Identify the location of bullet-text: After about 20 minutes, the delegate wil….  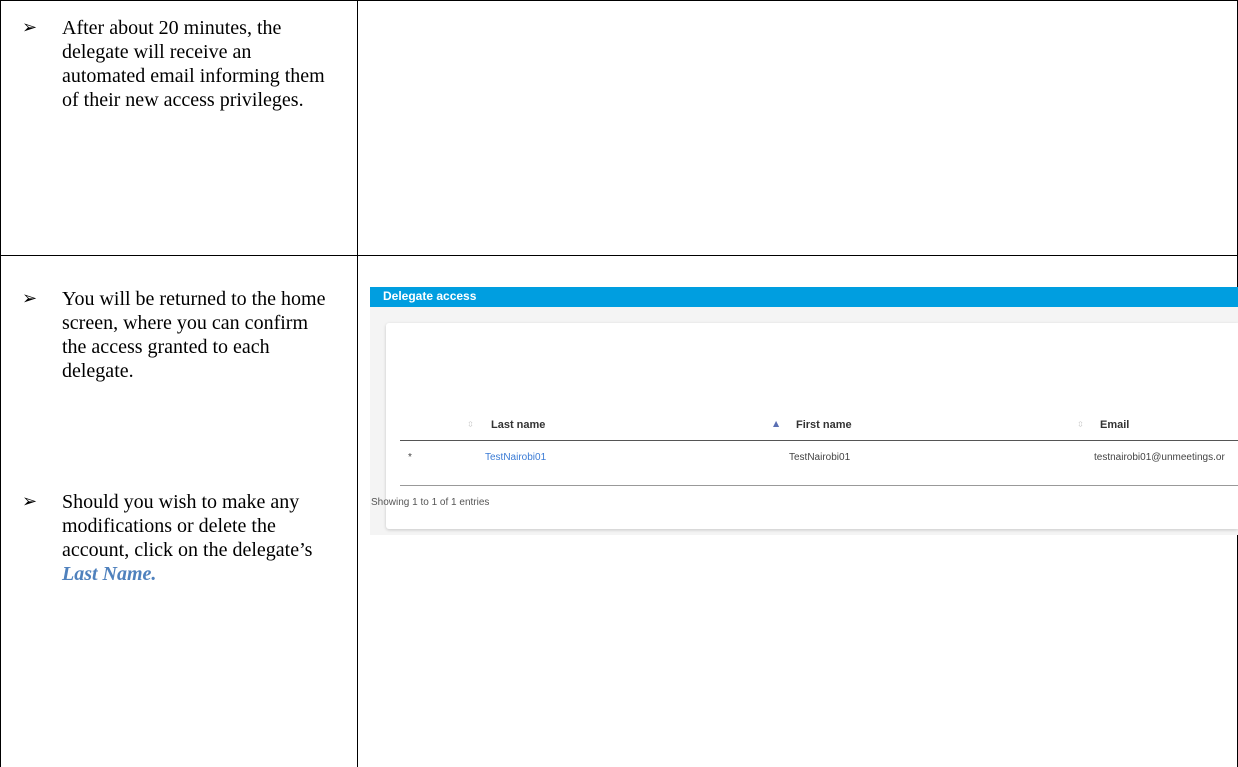
(193, 64).